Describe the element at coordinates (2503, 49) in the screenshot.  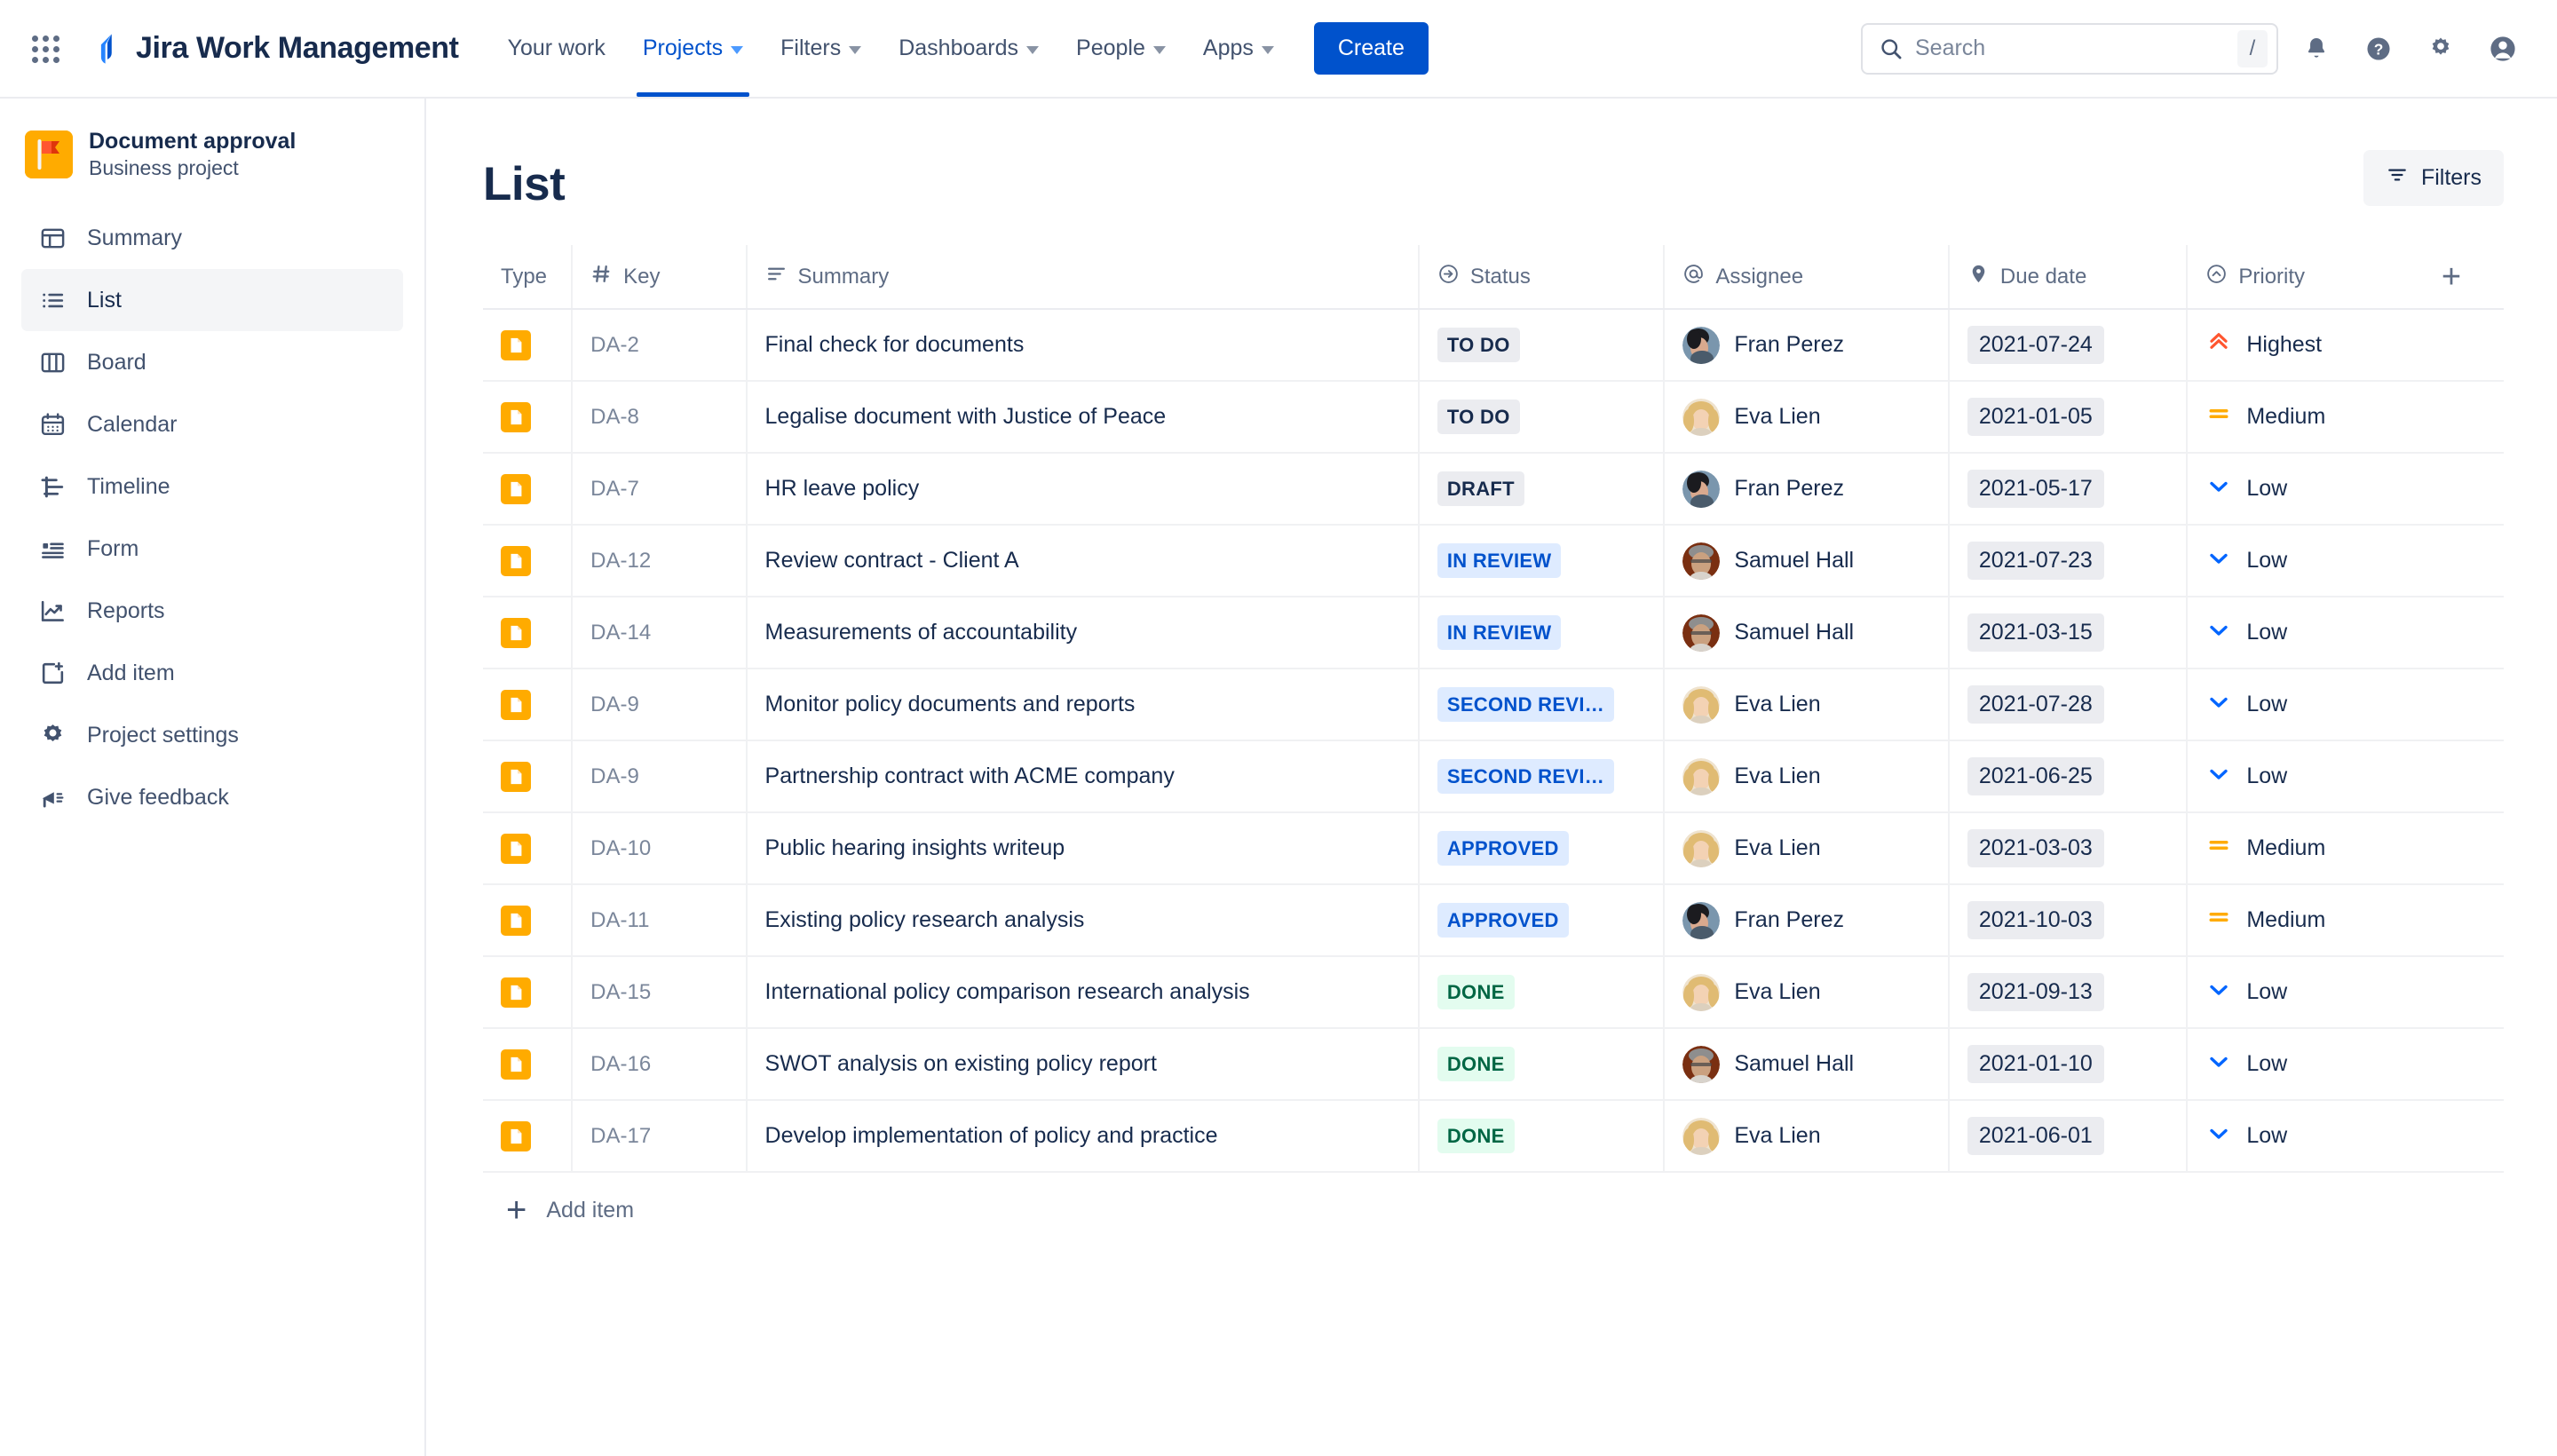
I see `profile-avatar-icon` at that location.